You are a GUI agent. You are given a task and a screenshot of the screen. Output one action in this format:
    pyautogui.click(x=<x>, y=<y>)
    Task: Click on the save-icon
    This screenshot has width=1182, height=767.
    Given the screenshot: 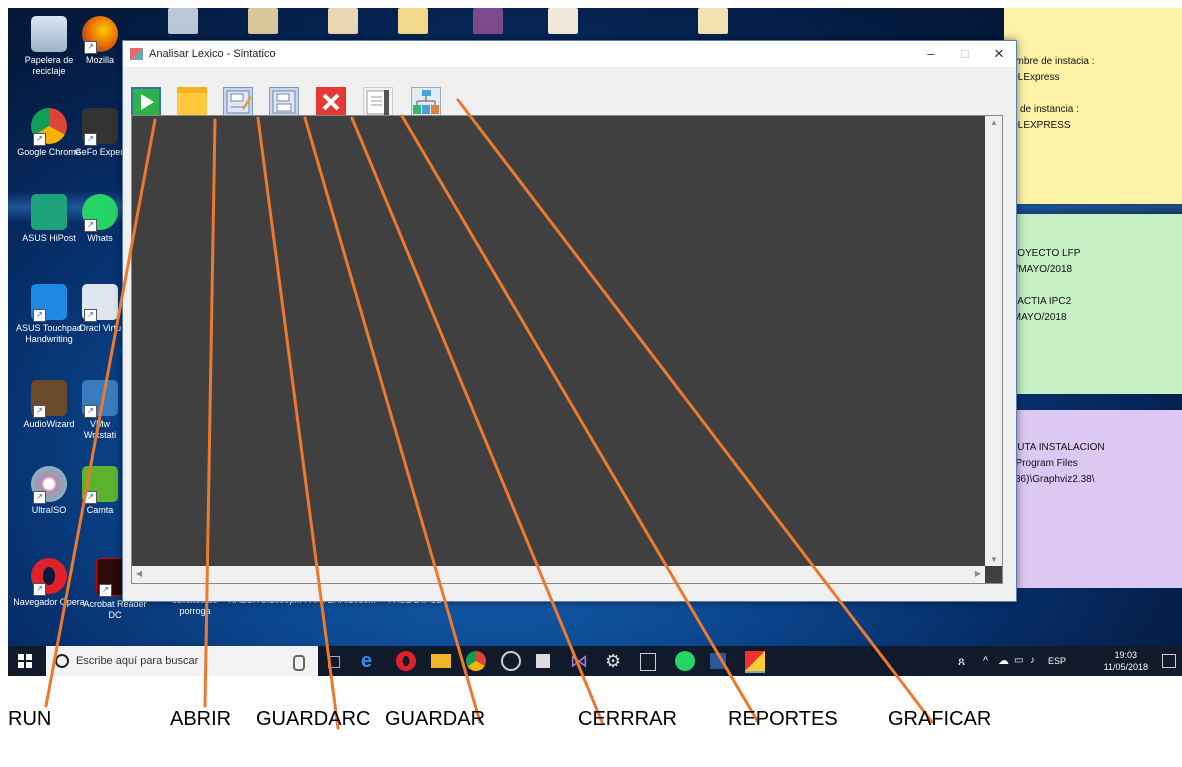 What is the action you would take?
    pyautogui.click(x=284, y=102)
    